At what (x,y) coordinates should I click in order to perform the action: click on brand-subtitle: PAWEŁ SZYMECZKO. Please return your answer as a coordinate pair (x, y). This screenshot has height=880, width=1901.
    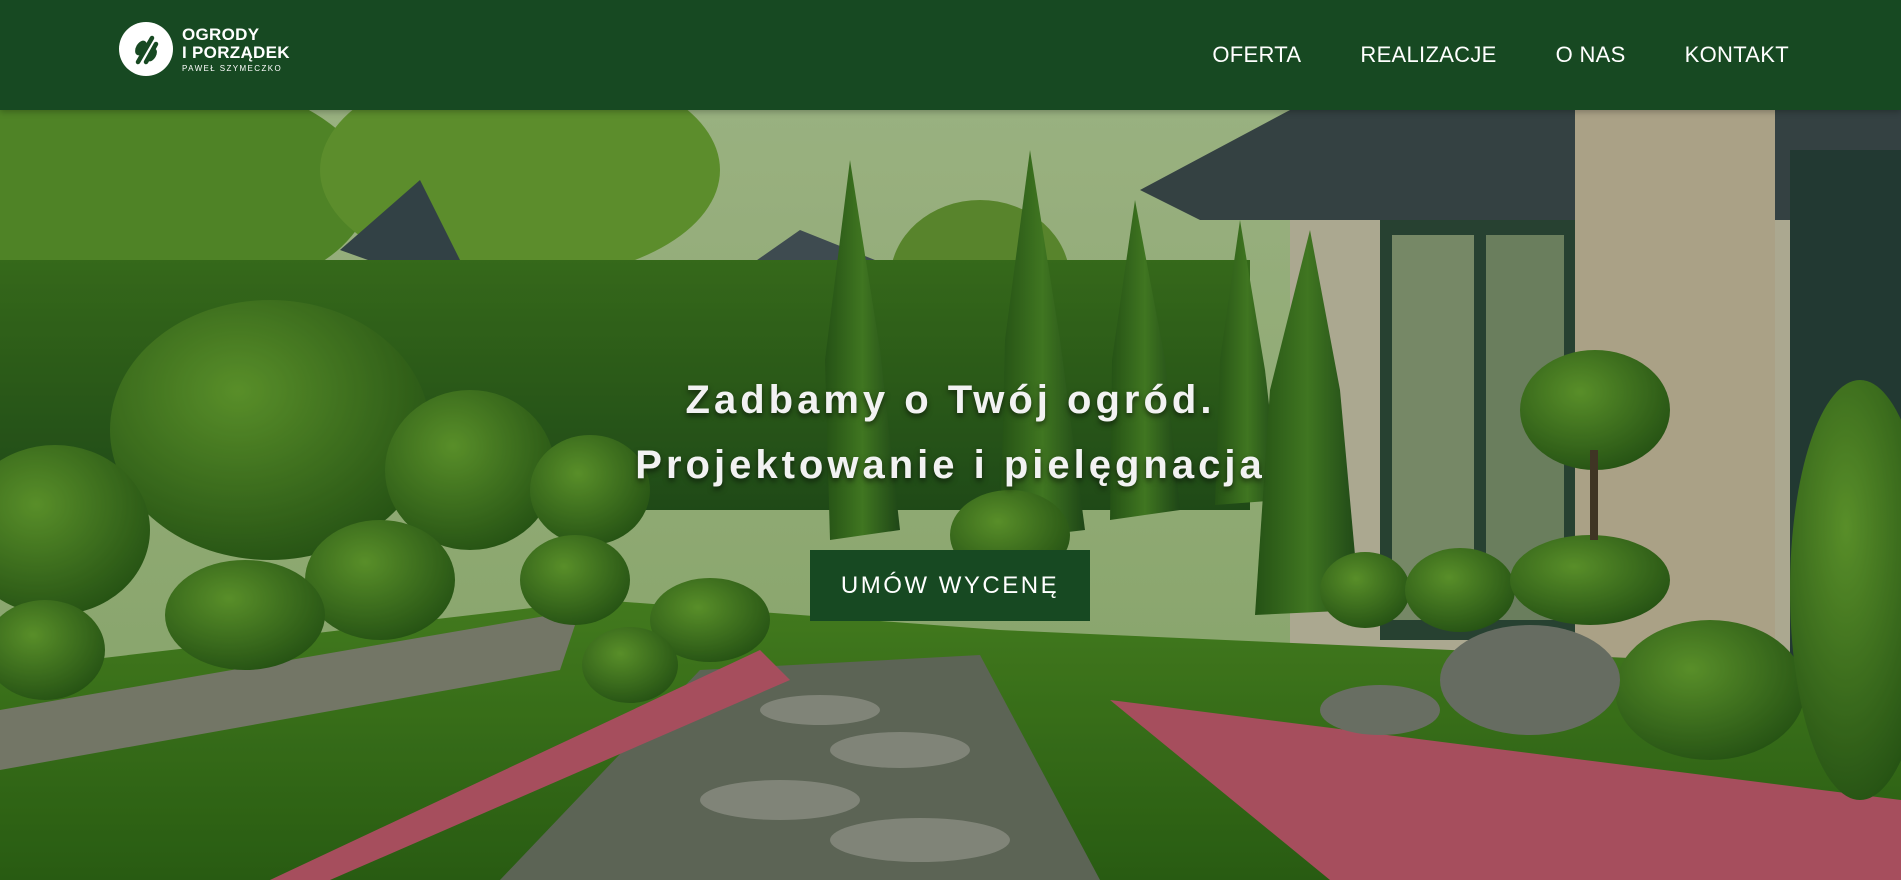
    Looking at the image, I should click on (232, 68).